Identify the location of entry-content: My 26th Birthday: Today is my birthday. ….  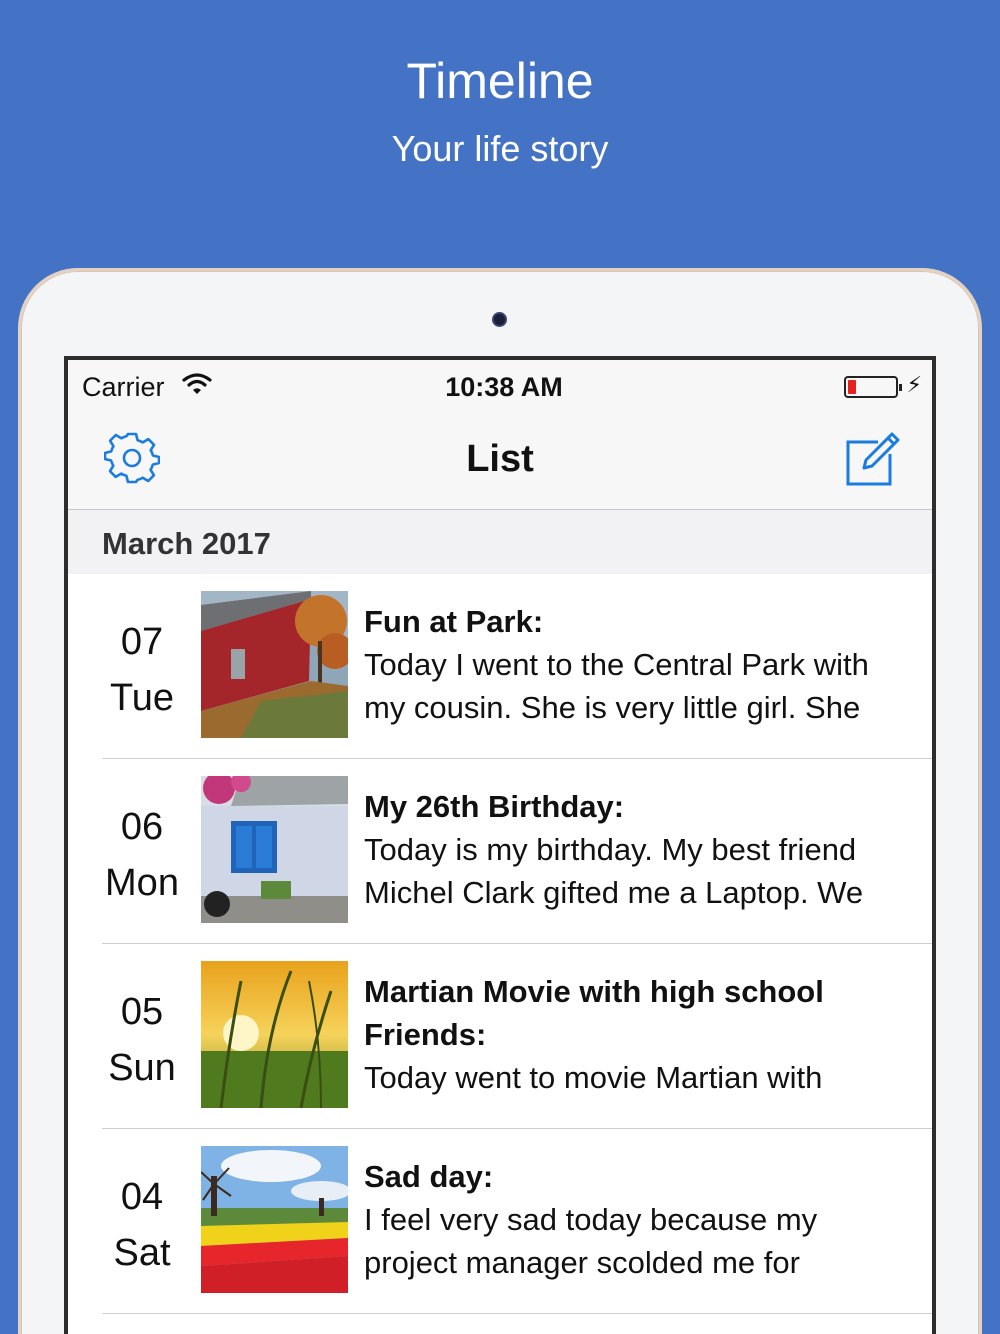
(644, 849).